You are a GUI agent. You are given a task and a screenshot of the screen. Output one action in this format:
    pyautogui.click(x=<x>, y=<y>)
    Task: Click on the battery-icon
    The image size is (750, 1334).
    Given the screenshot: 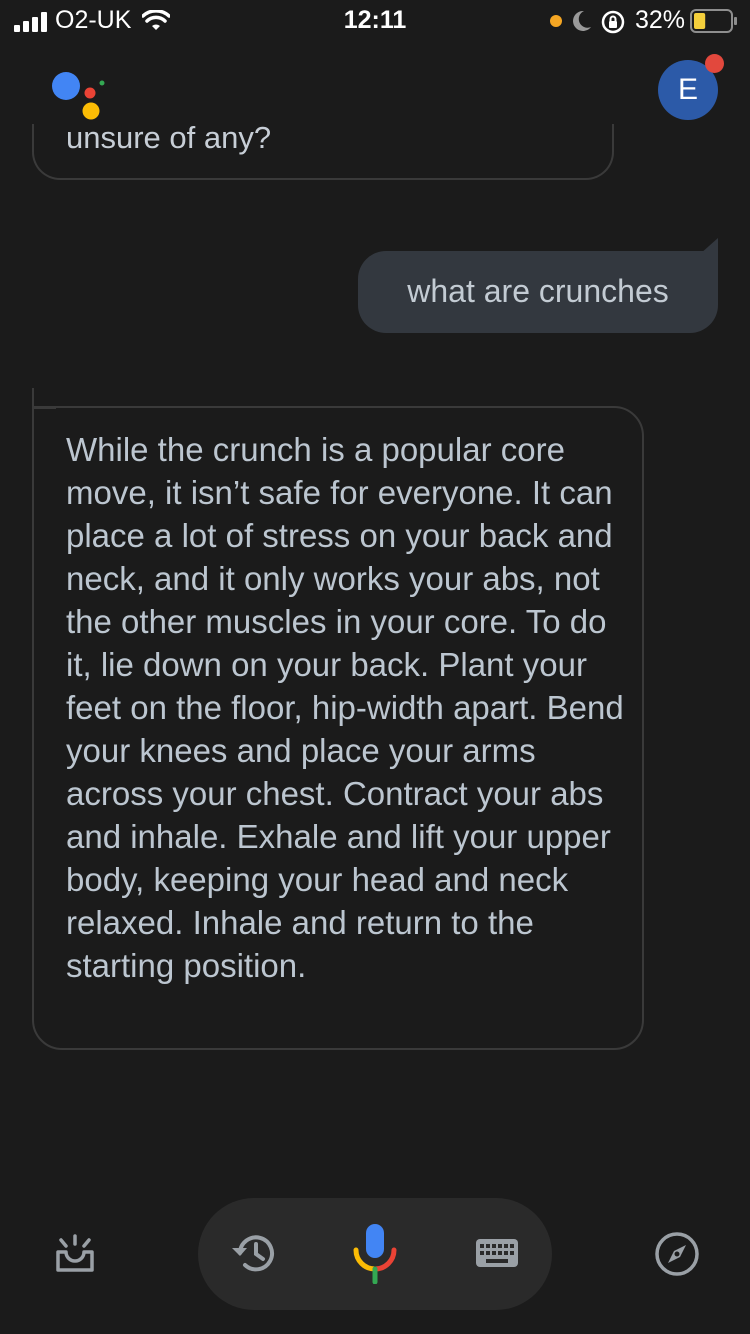 What is the action you would take?
    pyautogui.click(x=713, y=21)
    